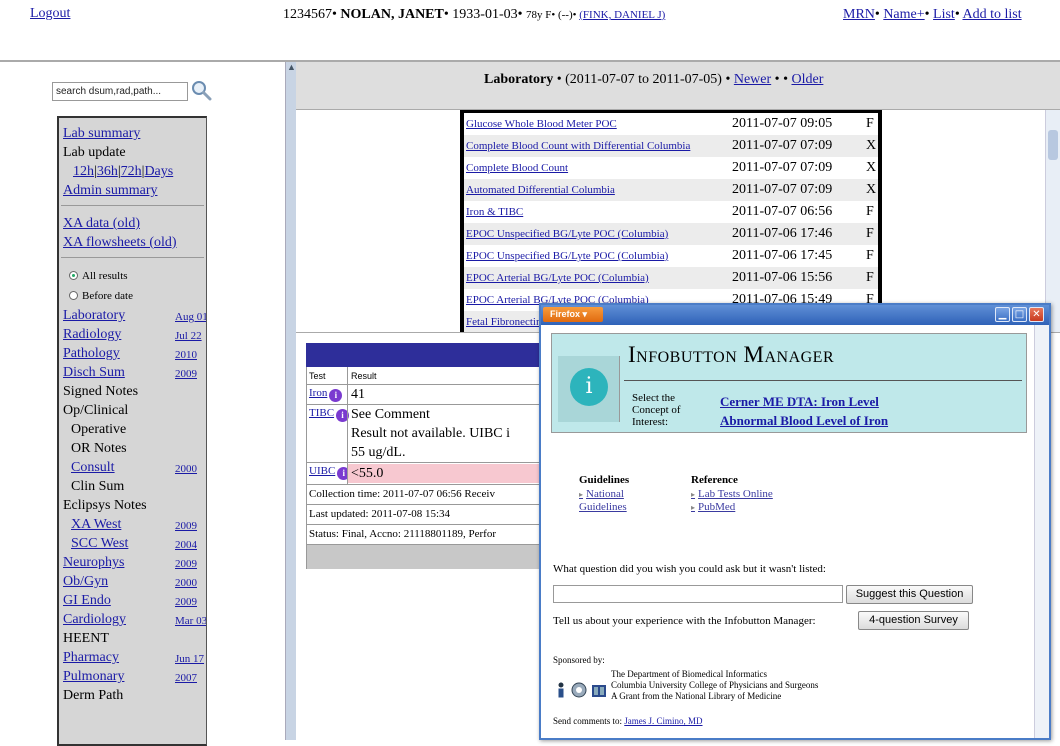 Image resolution: width=1060 pixels, height=746 pixels. What do you see at coordinates (132, 543) in the screenshot?
I see `sidebar-item-scc-west: SCC West 2004` at bounding box center [132, 543].